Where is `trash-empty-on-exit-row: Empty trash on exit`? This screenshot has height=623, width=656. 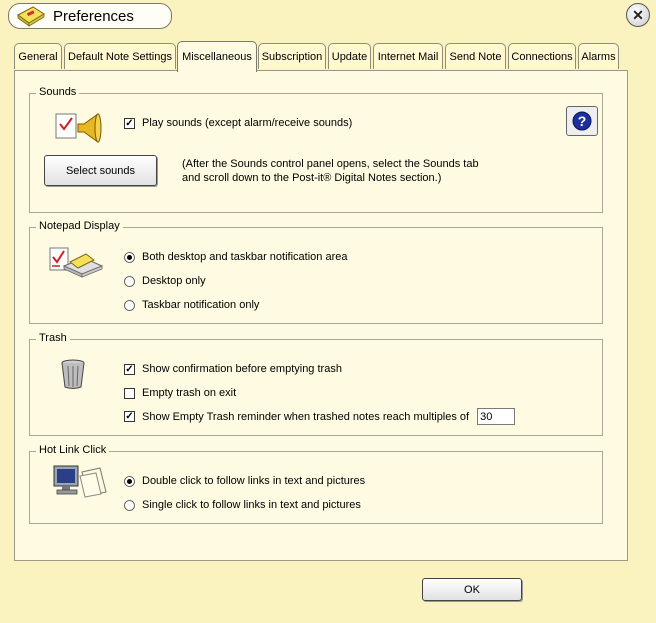
trash-empty-on-exit-row: Empty trash on exit is located at coordinates (180, 393).